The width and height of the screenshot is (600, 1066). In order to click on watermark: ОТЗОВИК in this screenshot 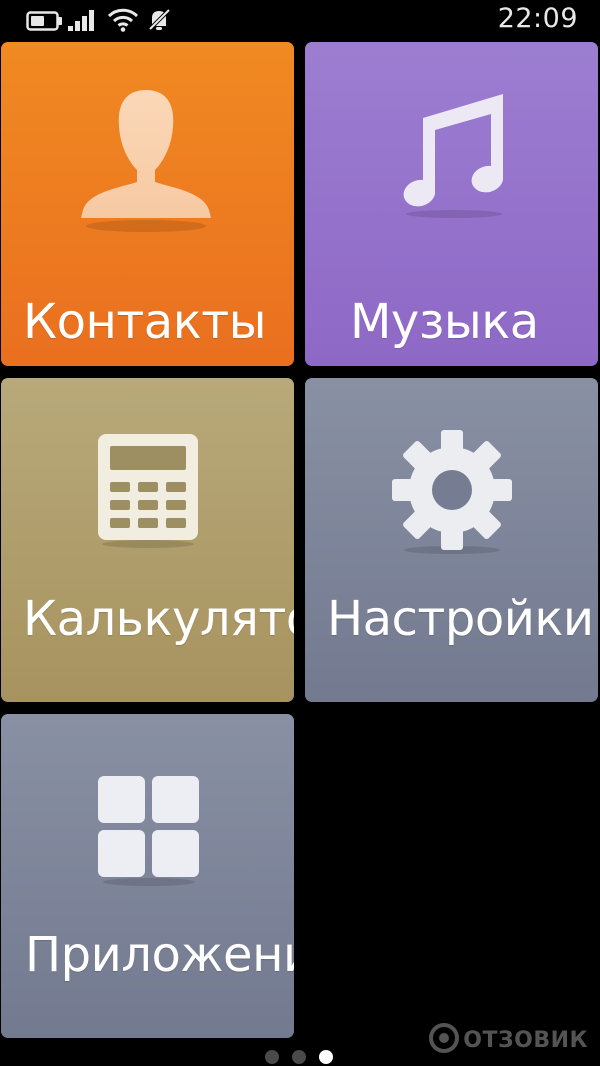, I will do `click(508, 1040)`.